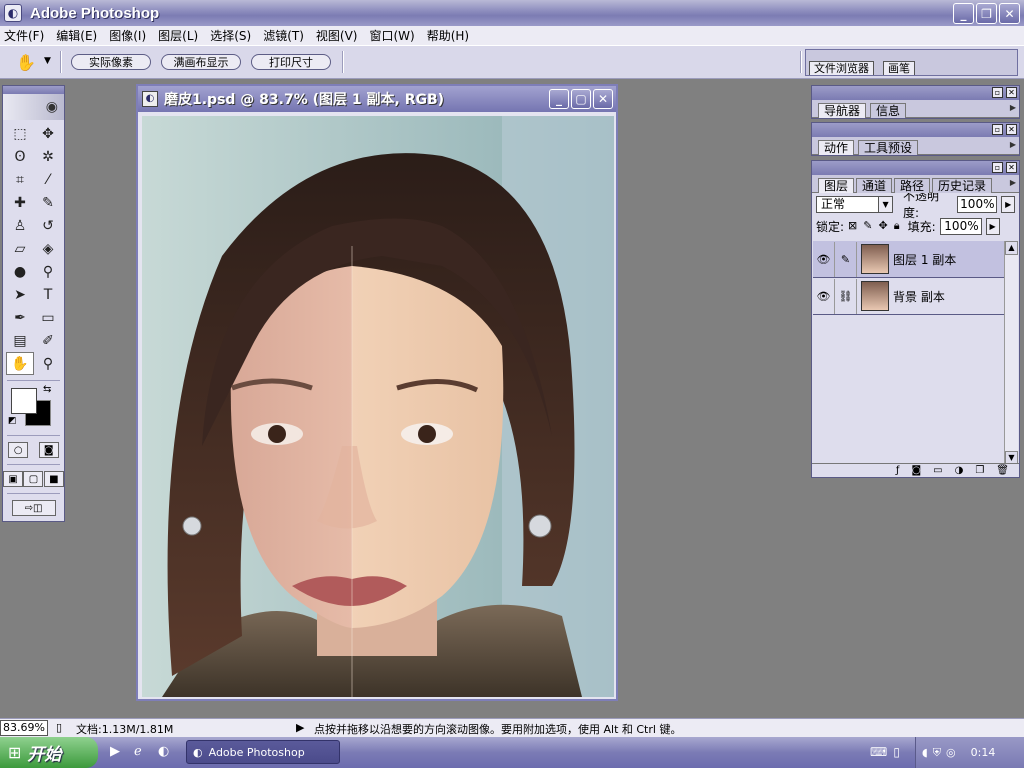 The image size is (1024, 768). What do you see at coordinates (960, 226) in the screenshot?
I see `fill-input: 100%` at bounding box center [960, 226].